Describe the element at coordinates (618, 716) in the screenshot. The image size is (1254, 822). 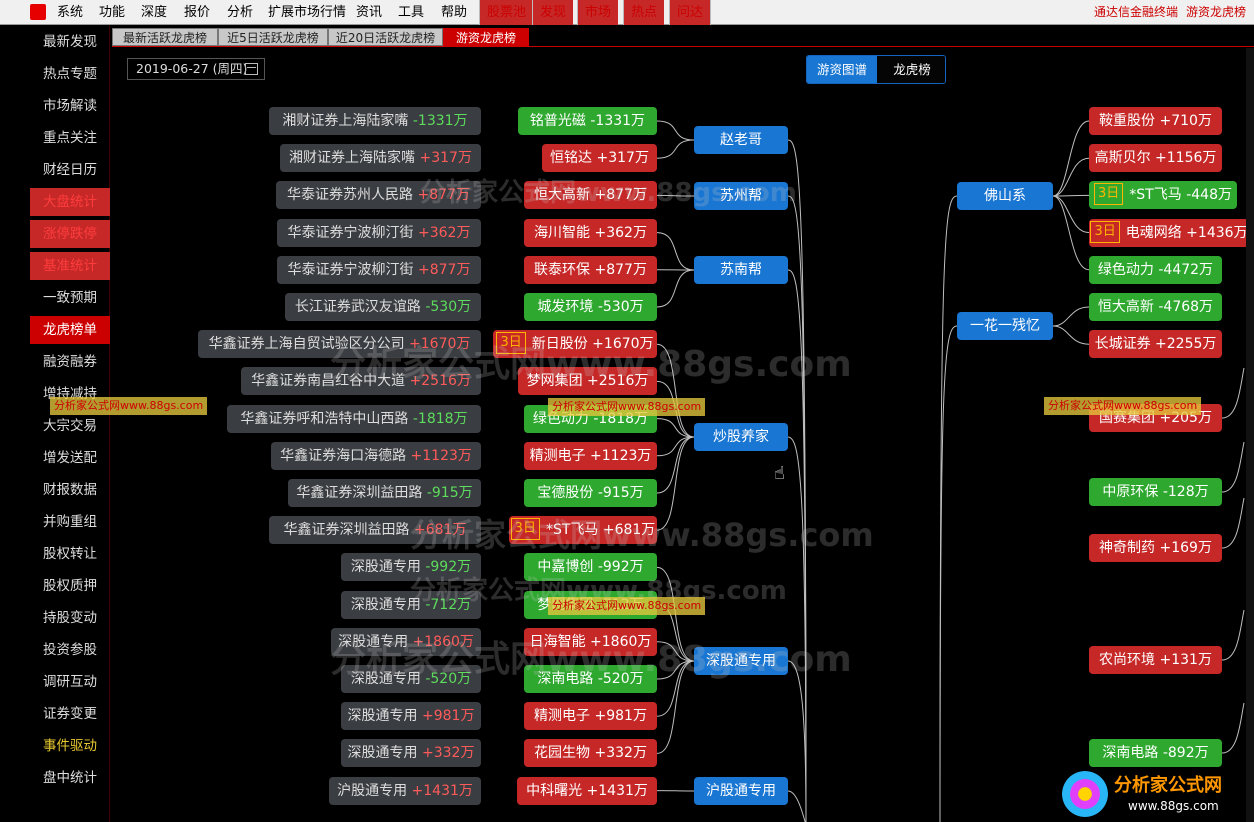
I see `stock-amount: +981万` at that location.